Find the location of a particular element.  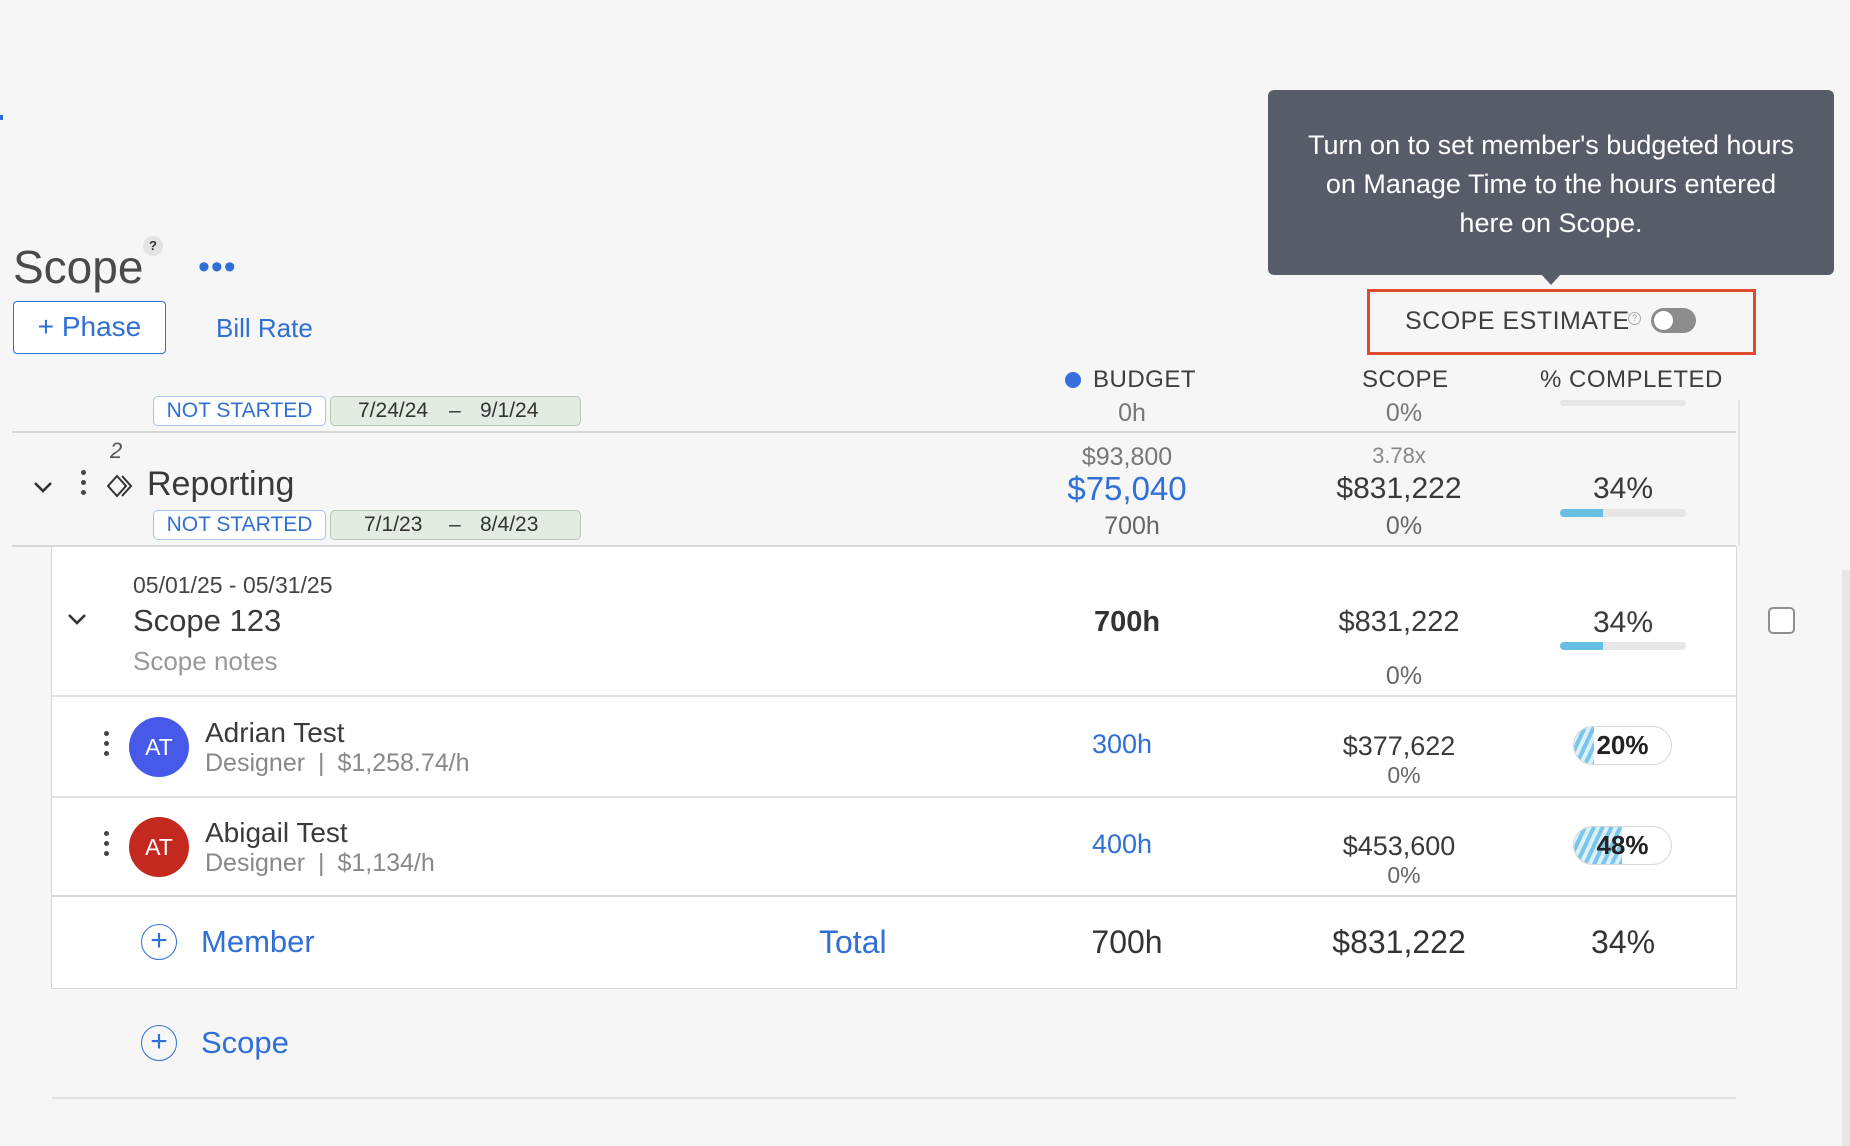

scope-progress-bar is located at coordinates (1623, 646).